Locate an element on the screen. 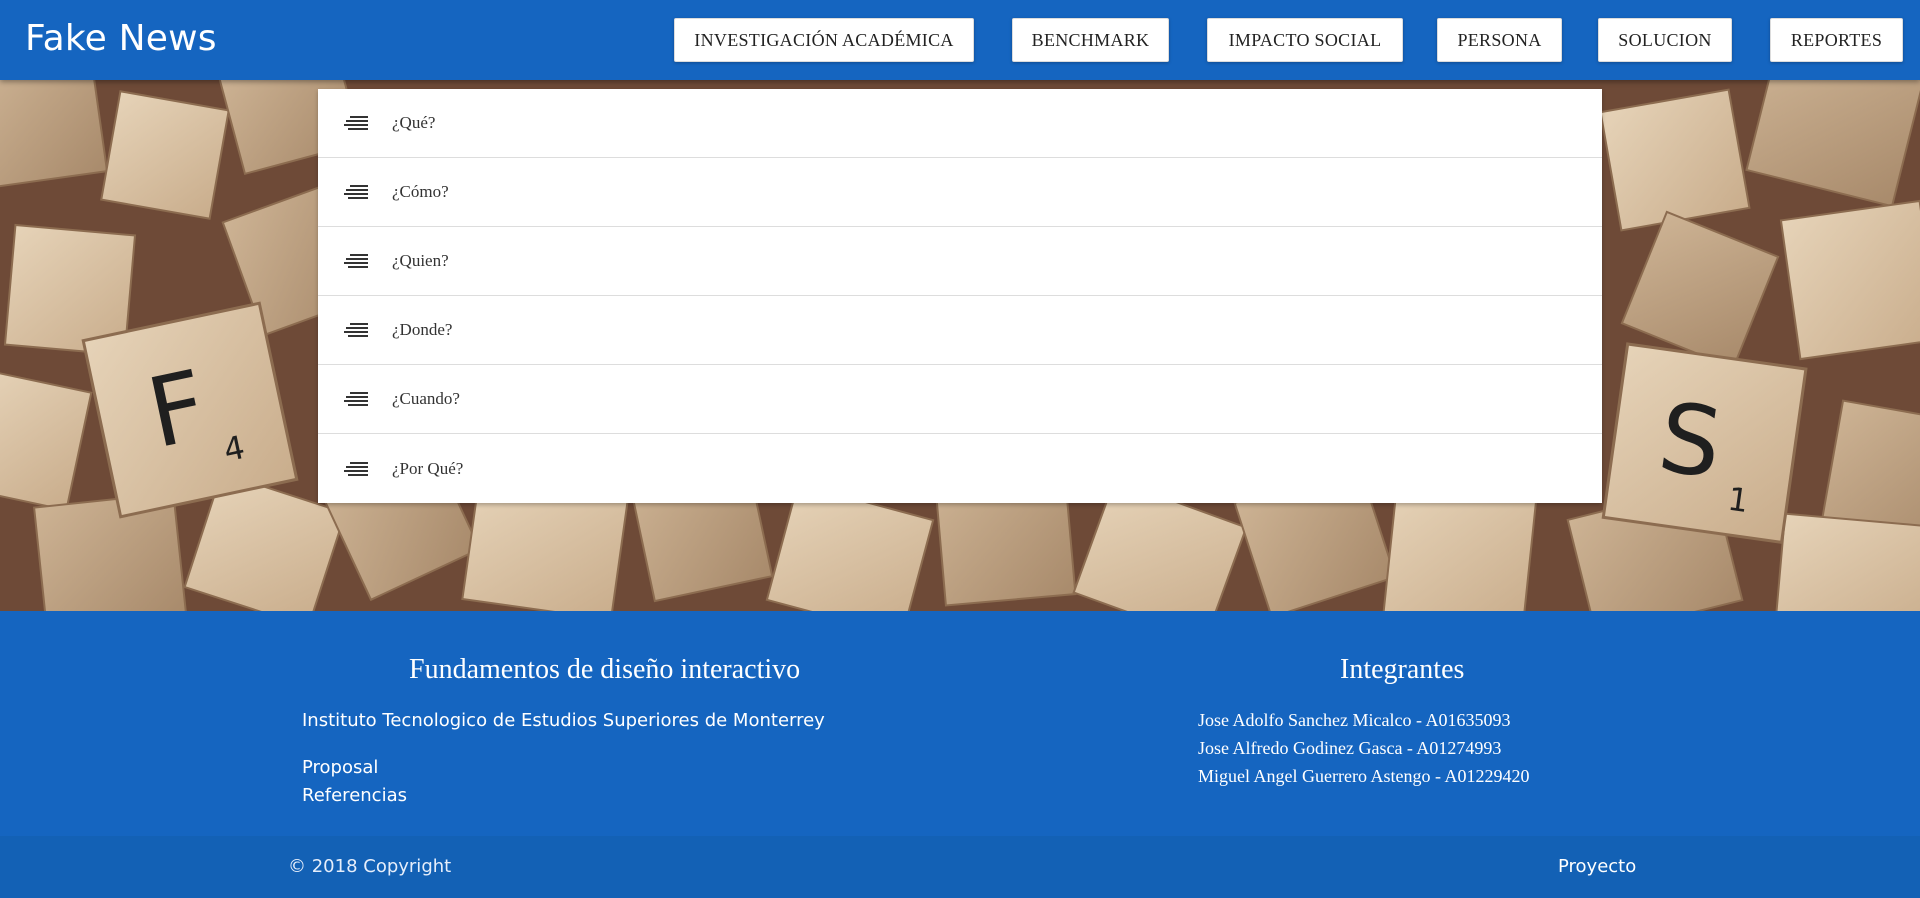  nav-reportes: REPORTES is located at coordinates (1836, 40).